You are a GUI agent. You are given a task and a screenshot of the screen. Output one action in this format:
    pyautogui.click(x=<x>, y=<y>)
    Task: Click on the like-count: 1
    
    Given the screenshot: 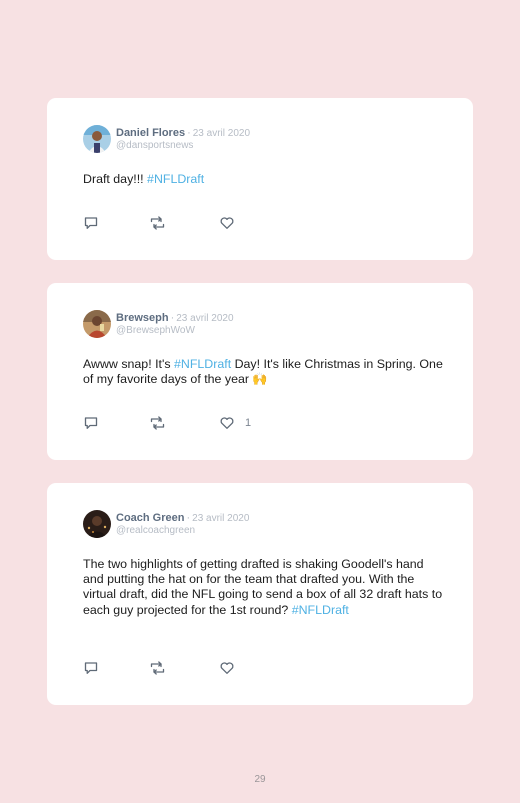 What is the action you would take?
    pyautogui.click(x=248, y=423)
    